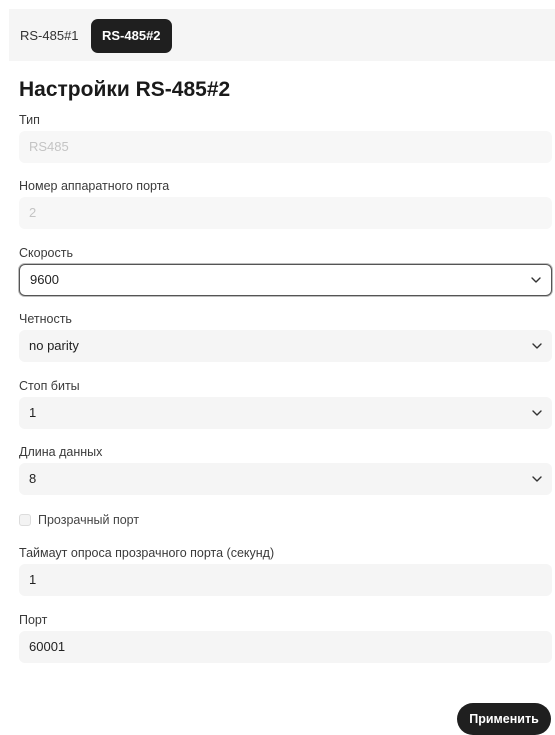  I want to click on transparent-port-row: Прозрачный порт, so click(79, 520).